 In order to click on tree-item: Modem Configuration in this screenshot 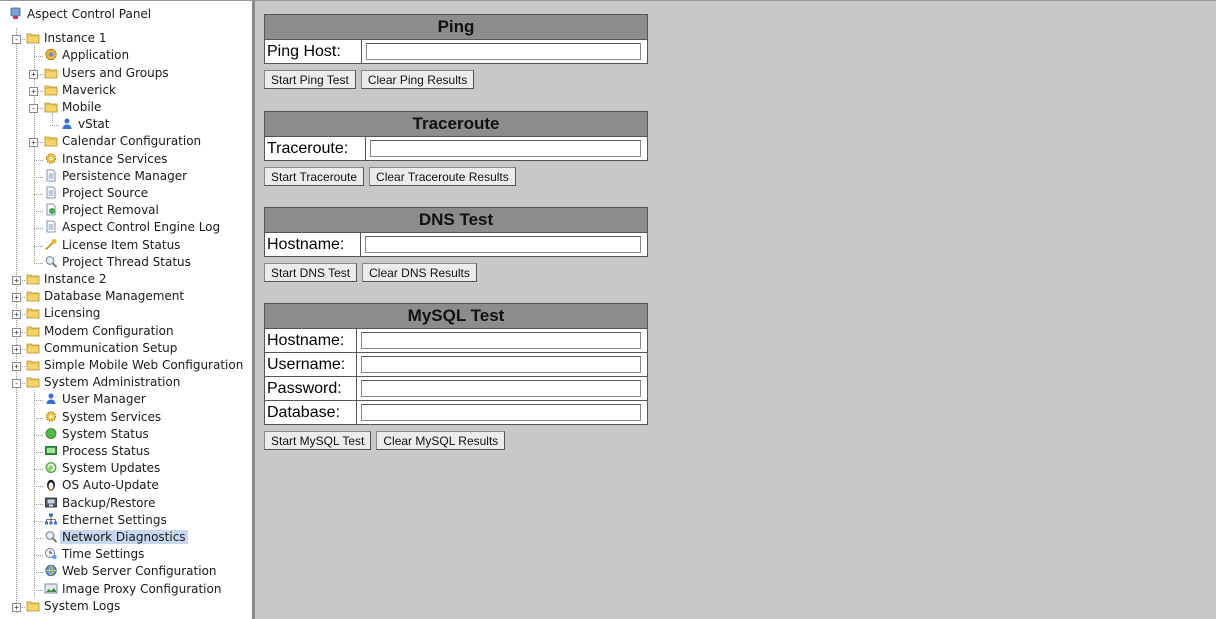, I will do `click(101, 331)`.